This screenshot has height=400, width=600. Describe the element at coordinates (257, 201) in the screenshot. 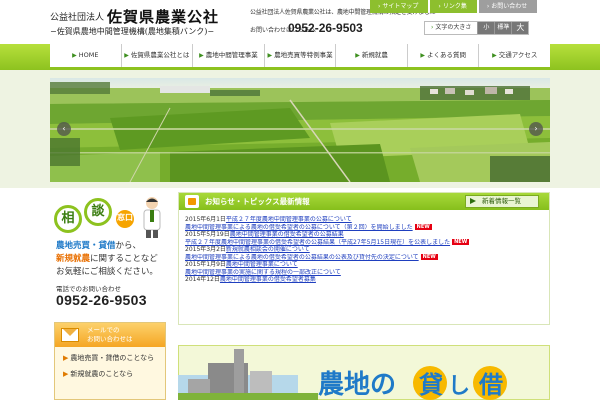

I see `news-topics-title: お知らせ・トピックス最新情報` at that location.